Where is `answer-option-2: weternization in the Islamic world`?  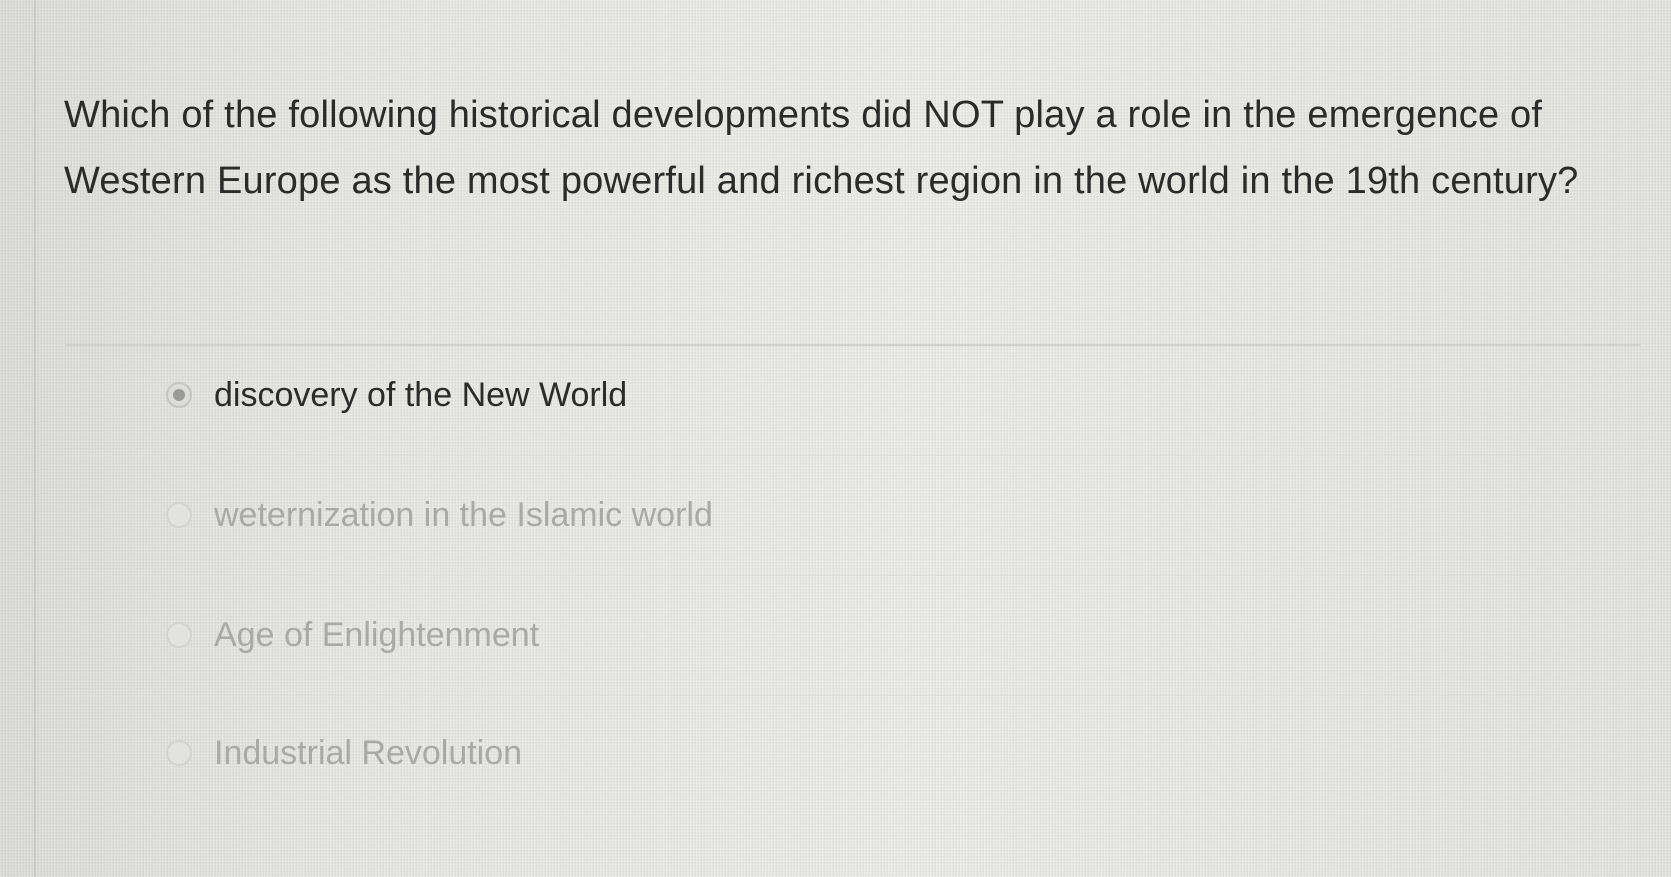
answer-option-2: weternization in the Islamic world is located at coordinates (439, 515).